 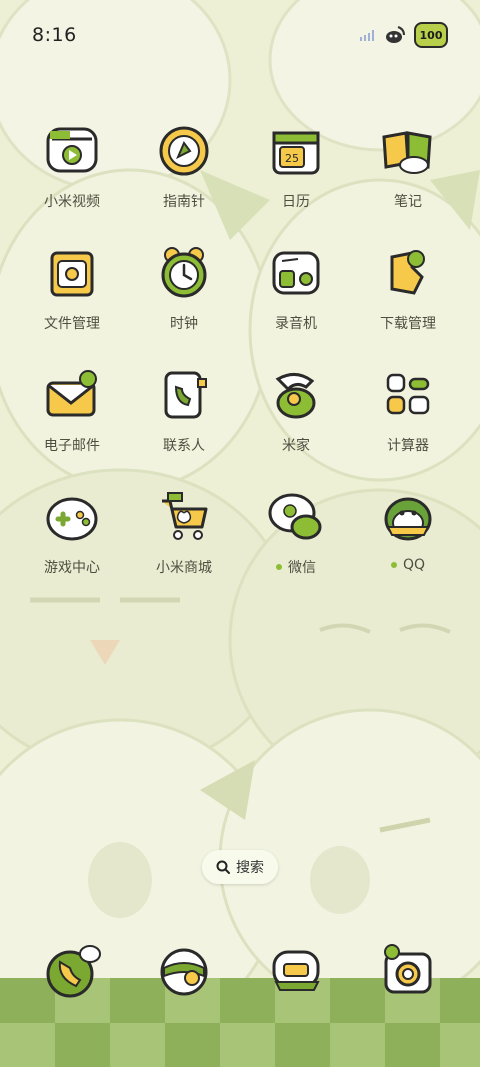 I want to click on qq-penguin-icon, so click(x=408, y=519).